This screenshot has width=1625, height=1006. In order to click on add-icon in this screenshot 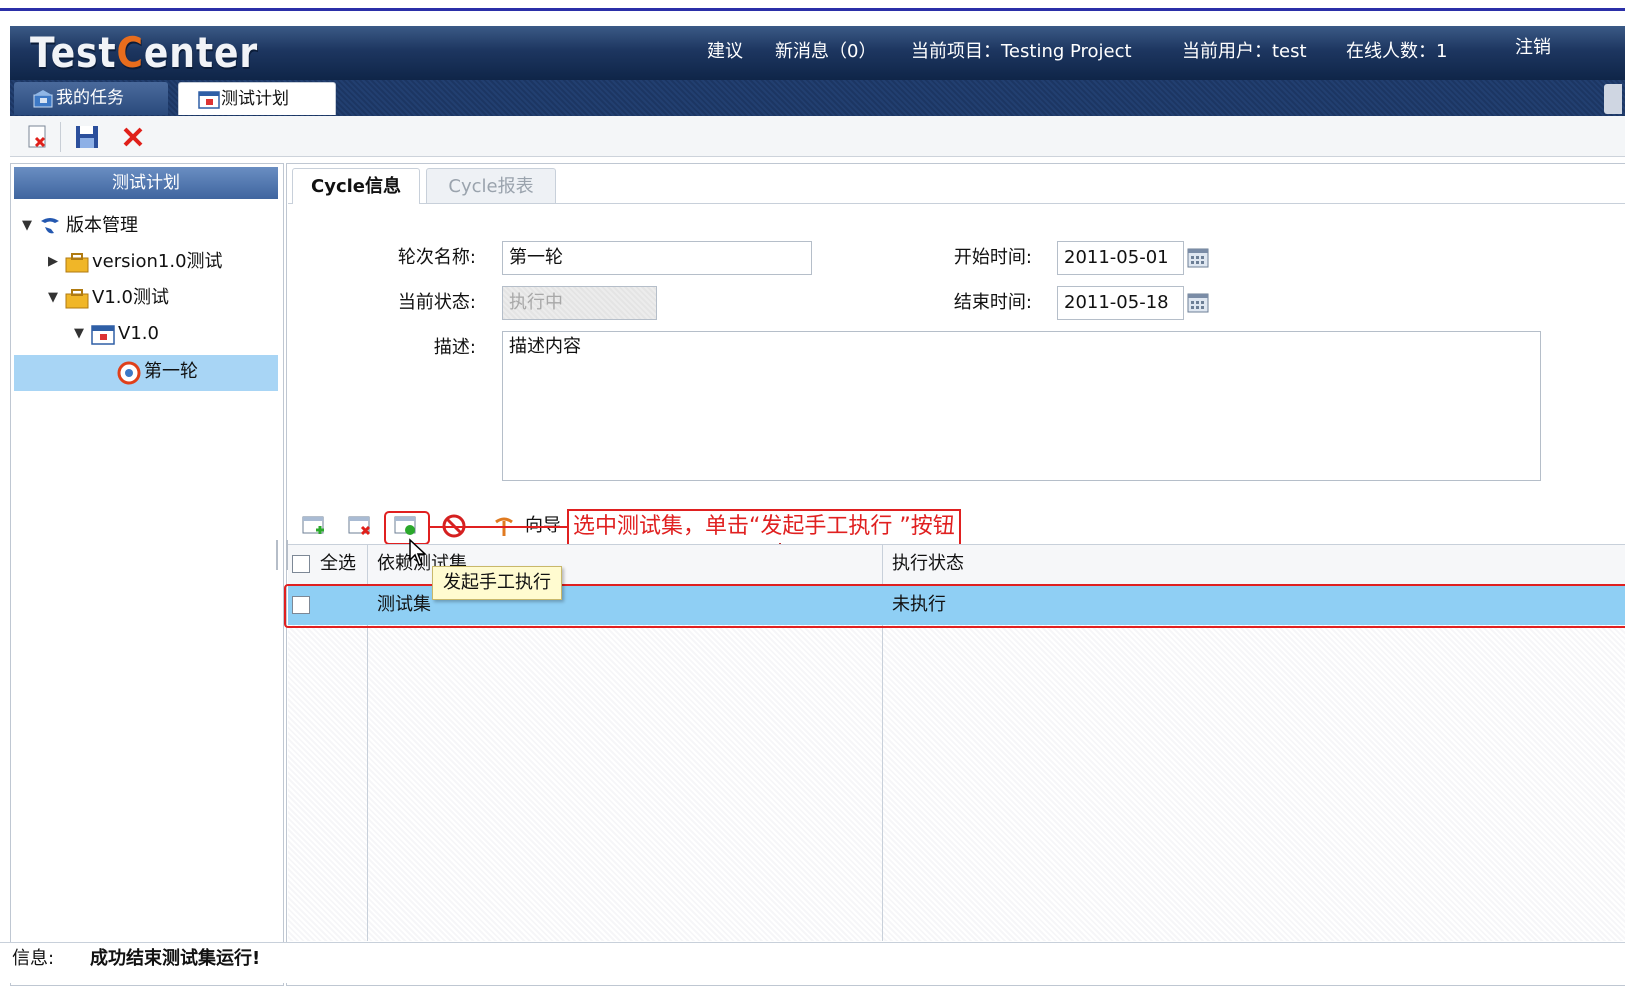, I will do `click(314, 526)`.